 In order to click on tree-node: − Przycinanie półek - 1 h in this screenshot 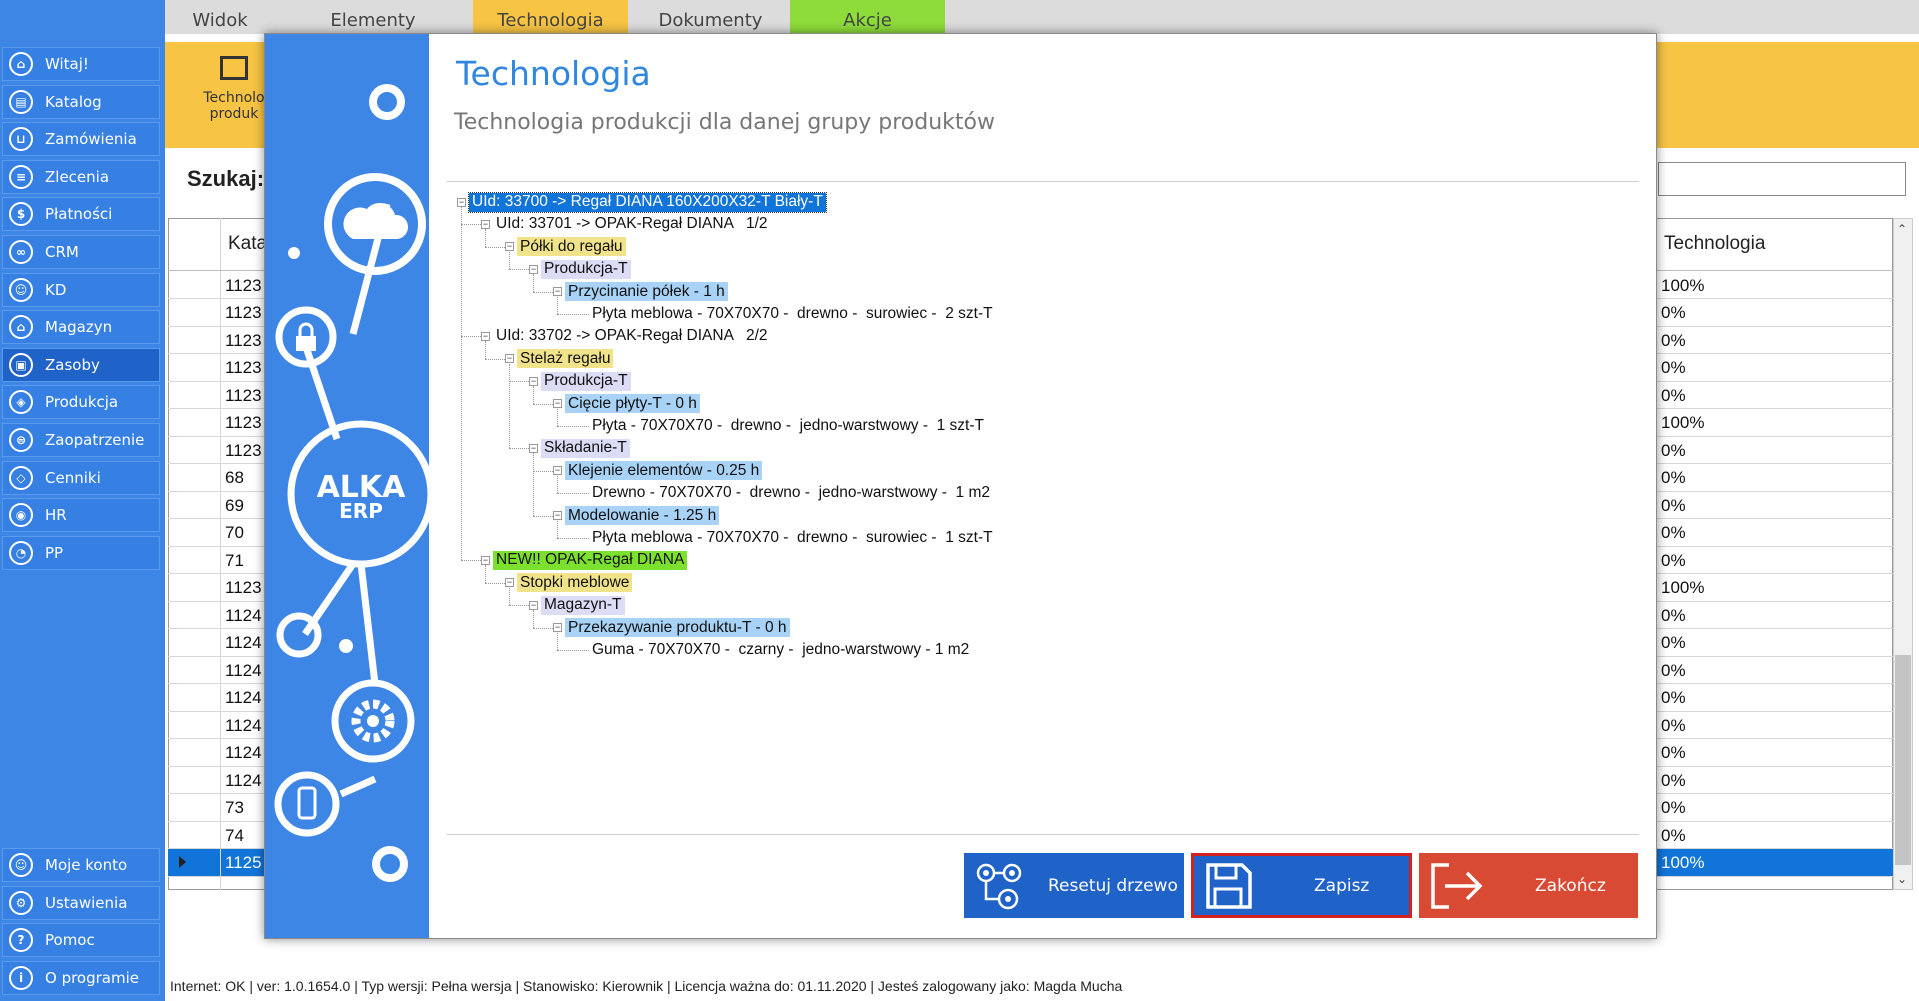, I will do `click(640, 292)`.